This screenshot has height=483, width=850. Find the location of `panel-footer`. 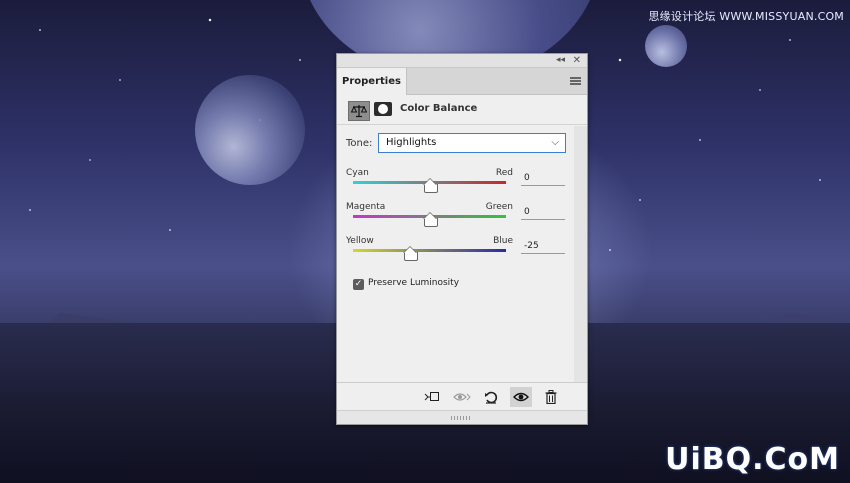

panel-footer is located at coordinates (462, 396).